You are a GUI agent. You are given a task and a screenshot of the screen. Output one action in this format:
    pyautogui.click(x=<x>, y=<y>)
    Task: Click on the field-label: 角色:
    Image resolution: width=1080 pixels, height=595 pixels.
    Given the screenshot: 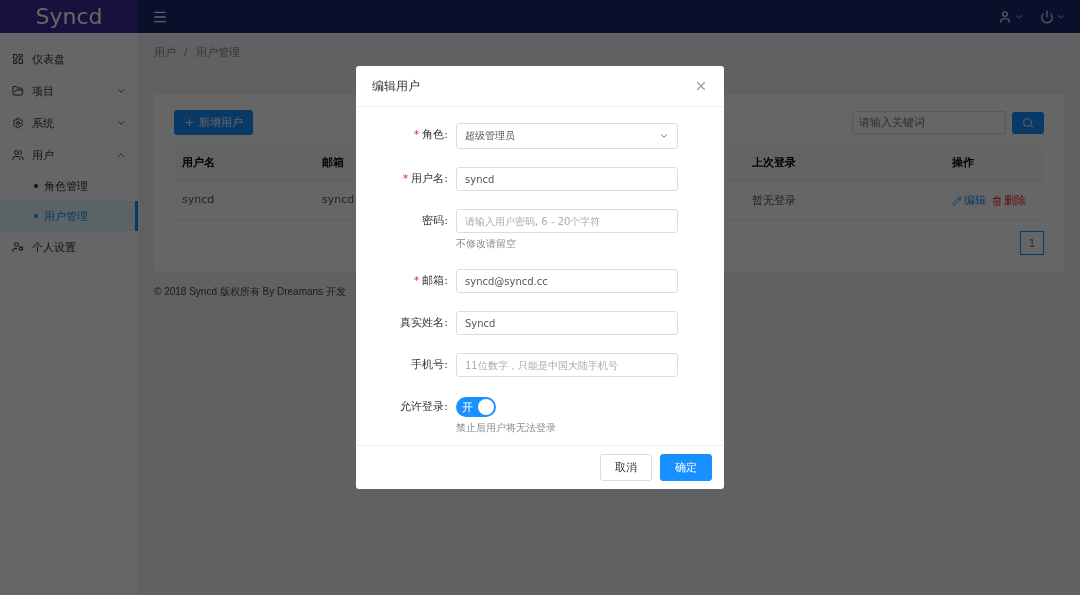 What is the action you would take?
    pyautogui.click(x=435, y=135)
    